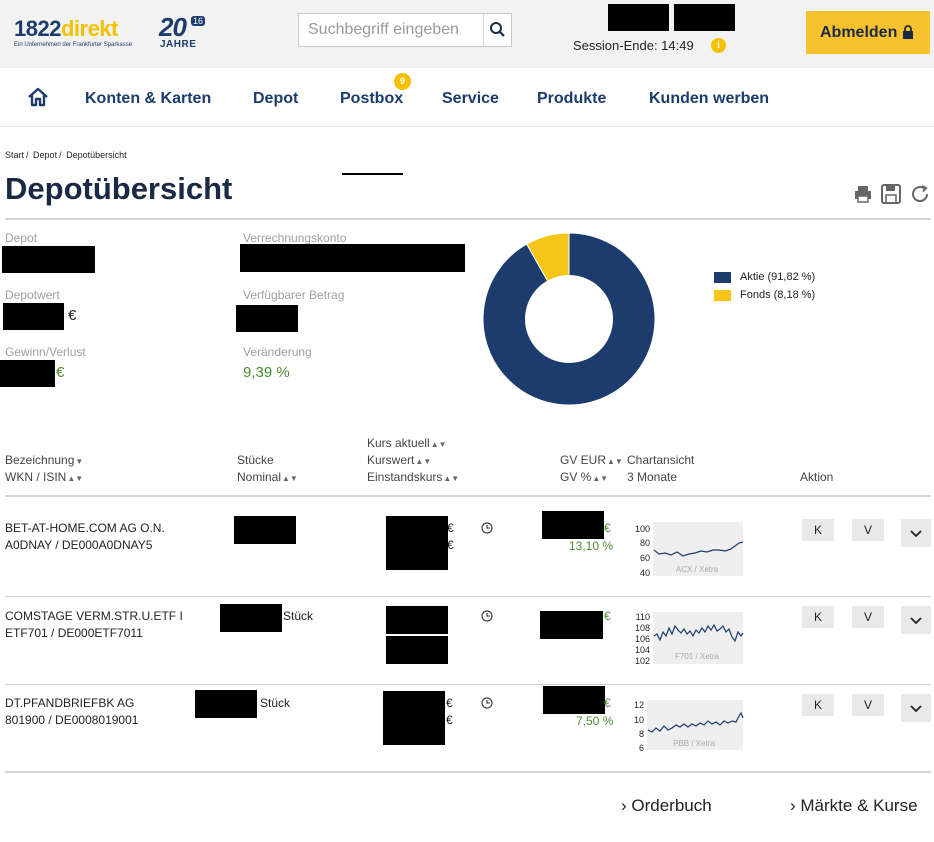 The image size is (934, 842). I want to click on row2-mini-chart: 110 108 106 104 102 F701 / Xetra, so click(687, 635).